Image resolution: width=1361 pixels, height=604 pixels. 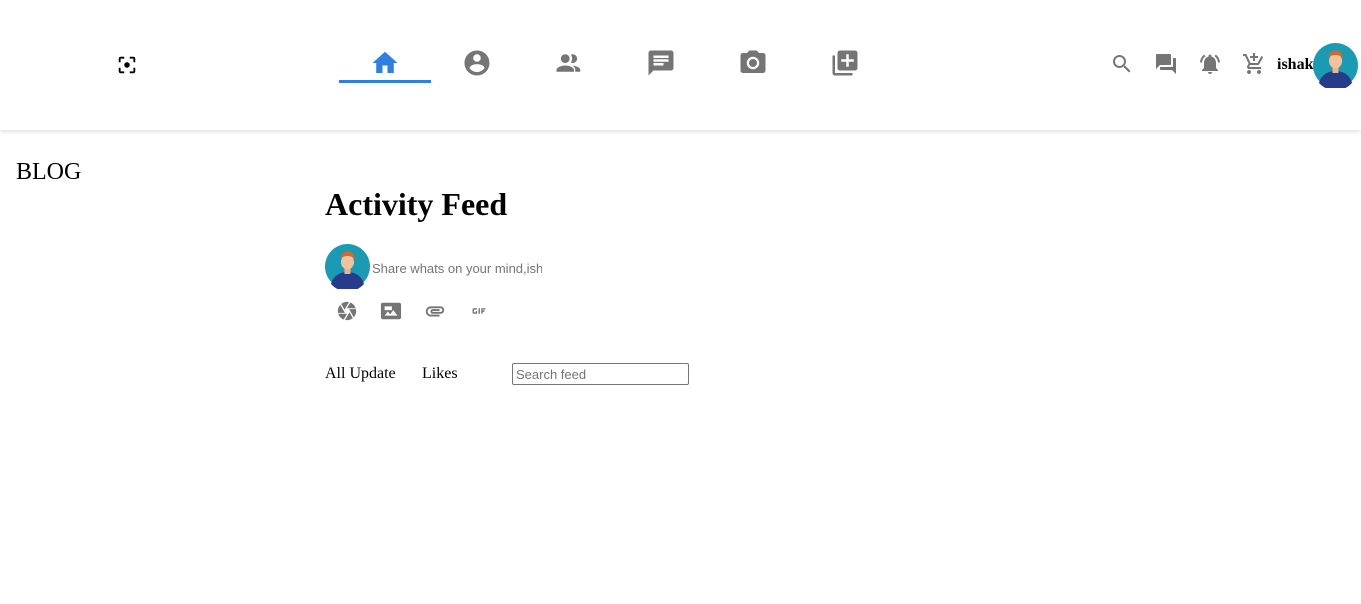 I want to click on post-toolbar, so click(x=424, y=311).